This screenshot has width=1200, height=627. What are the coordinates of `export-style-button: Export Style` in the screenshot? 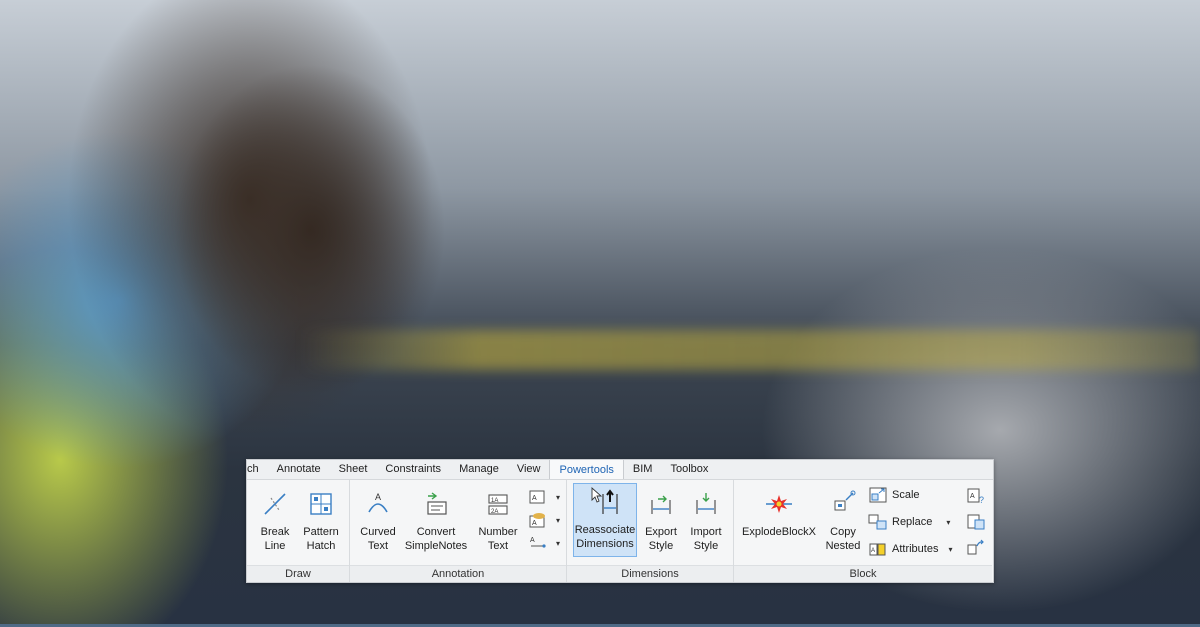 It's located at (661, 520).